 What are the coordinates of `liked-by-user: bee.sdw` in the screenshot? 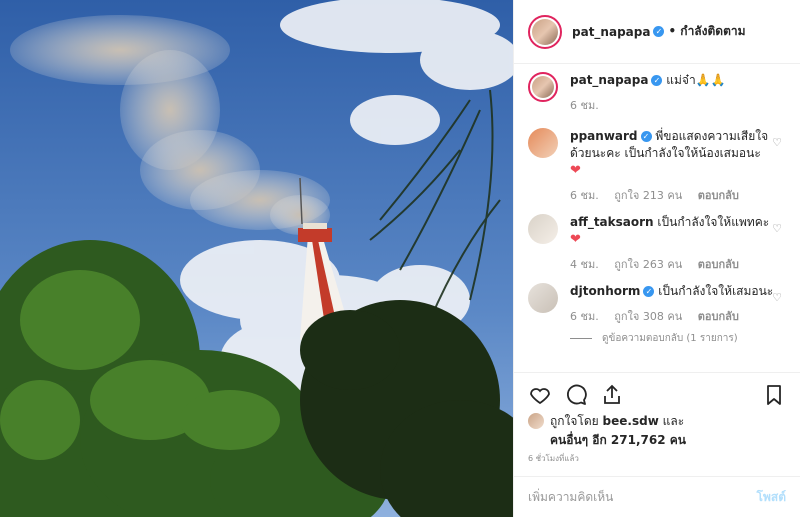 It's located at (631, 421).